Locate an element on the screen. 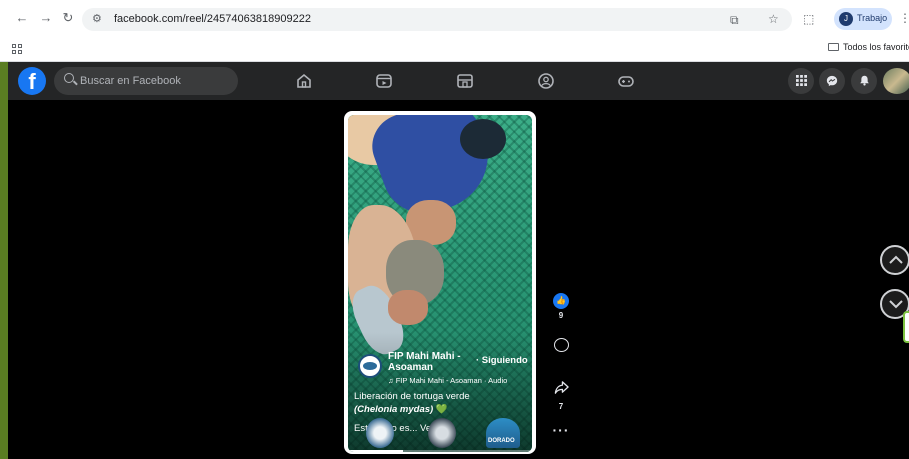 This screenshot has height=459, width=909. previous-reel-button is located at coordinates (894, 260).